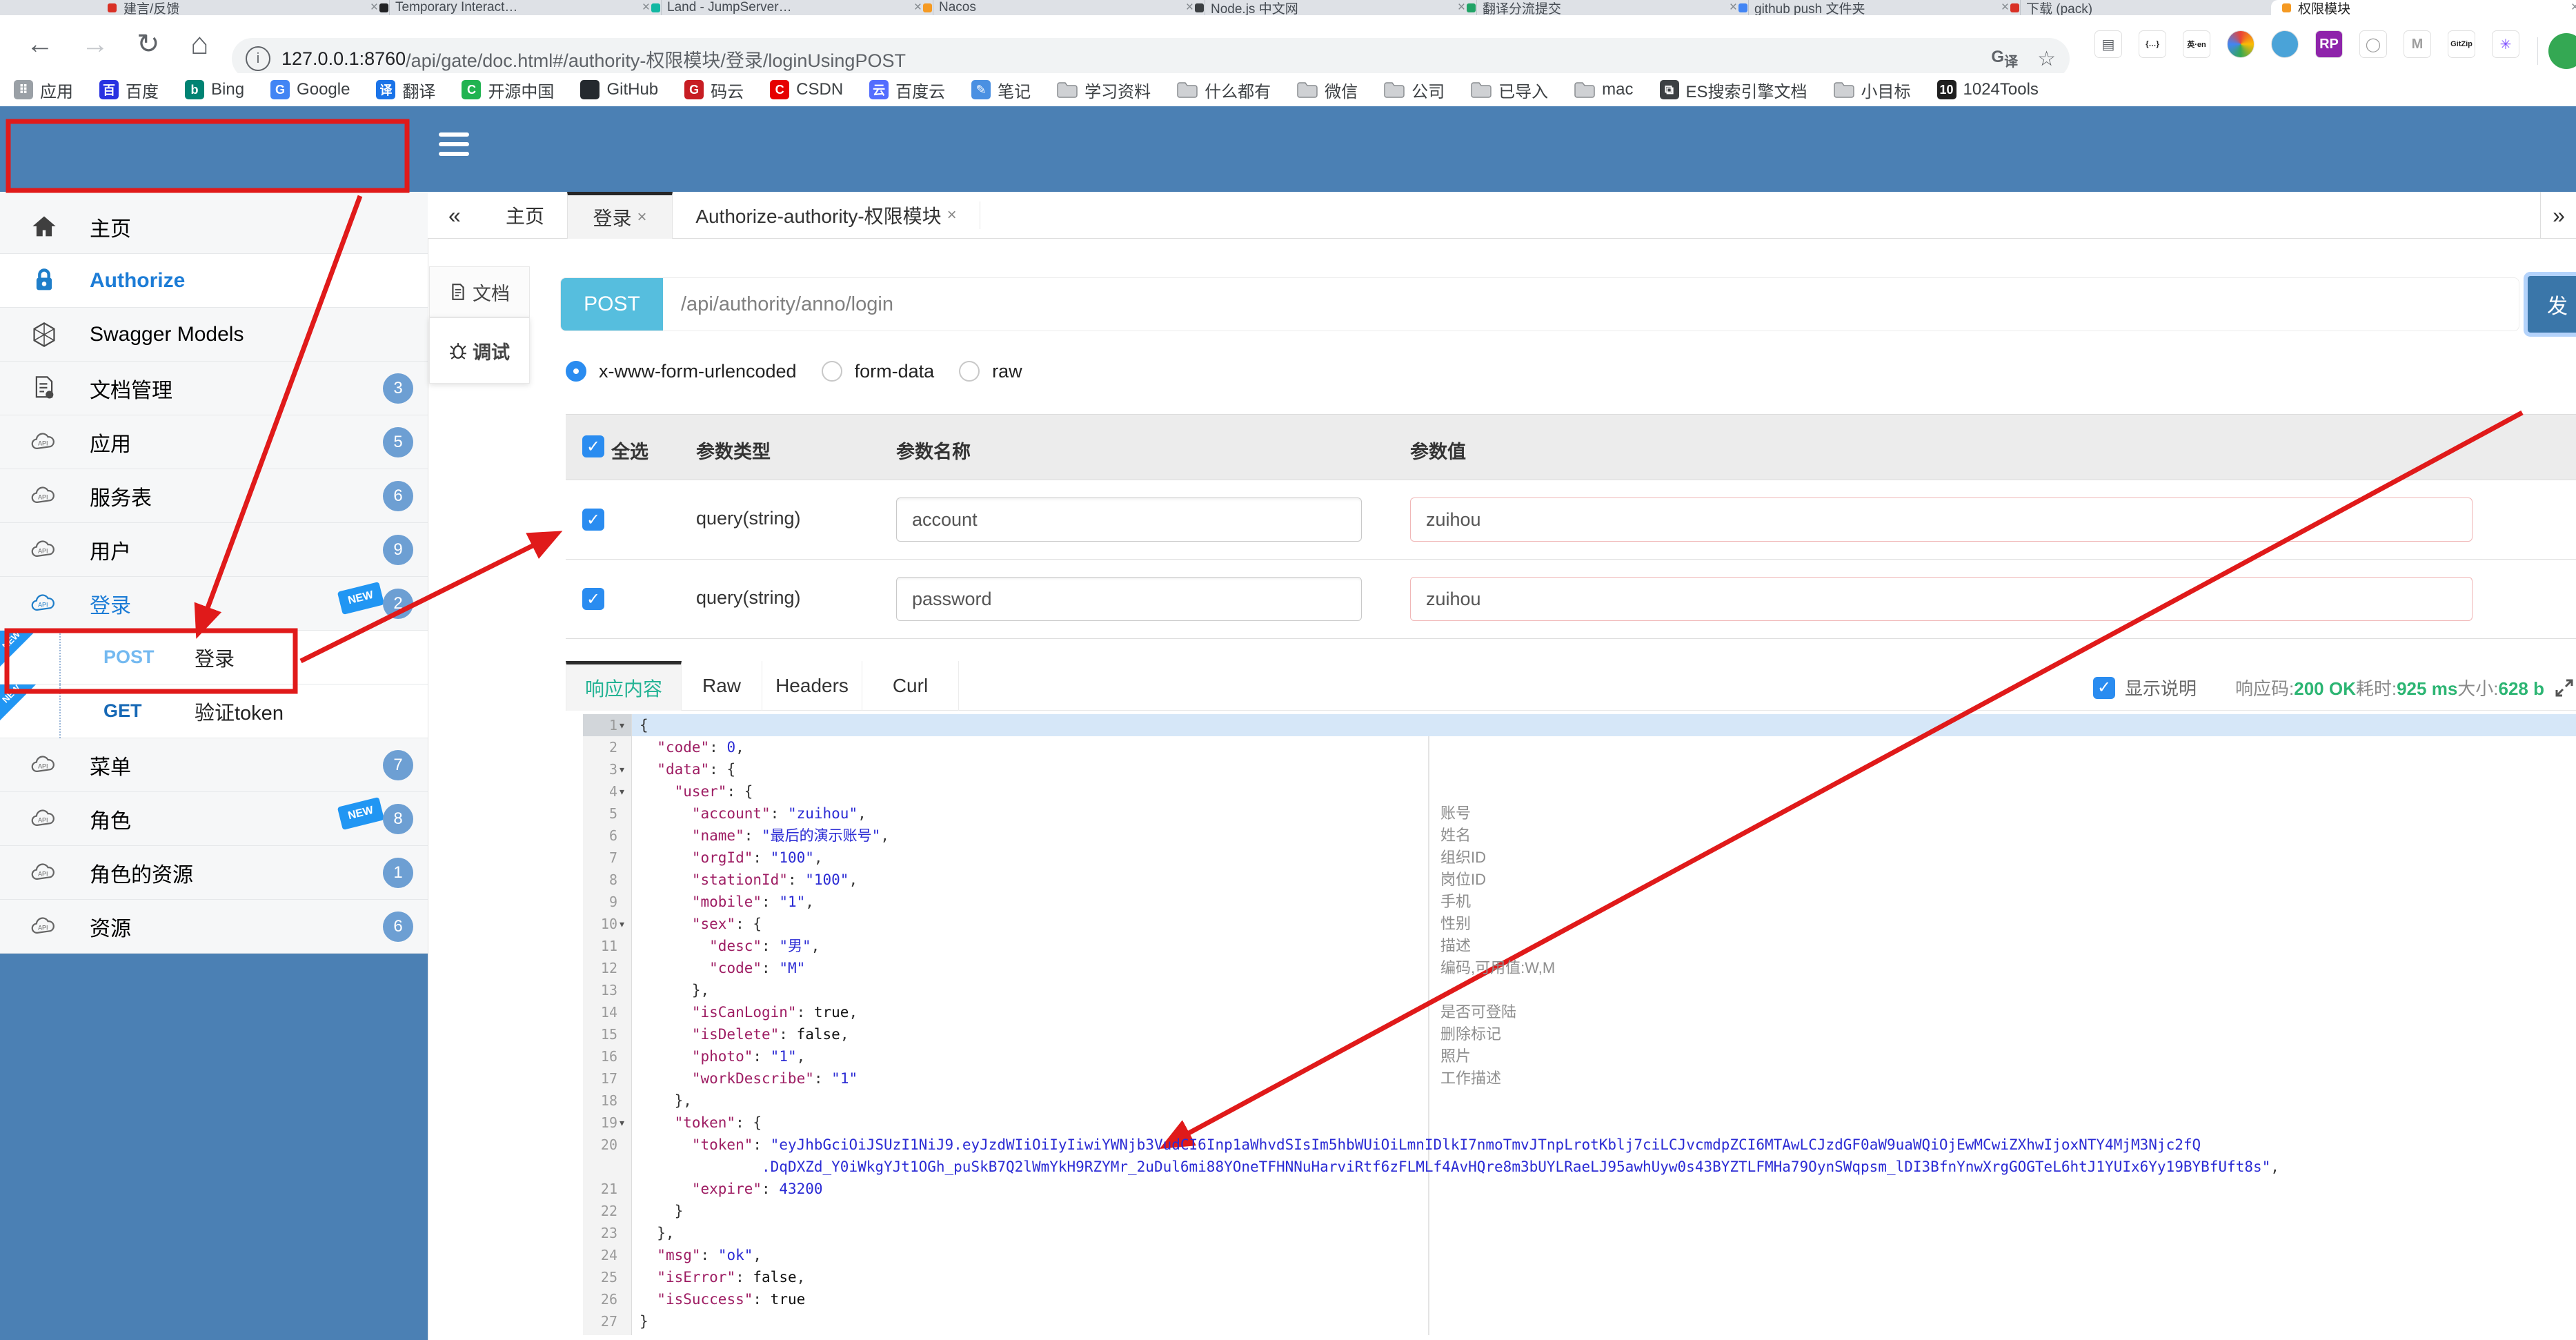  I want to click on select-all-checkbox: ✓, so click(593, 446).